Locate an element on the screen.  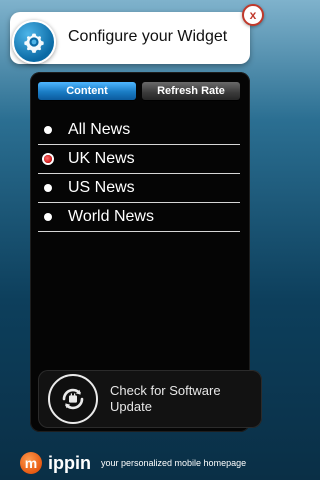
logo-mark: m is located at coordinates (31, 463).